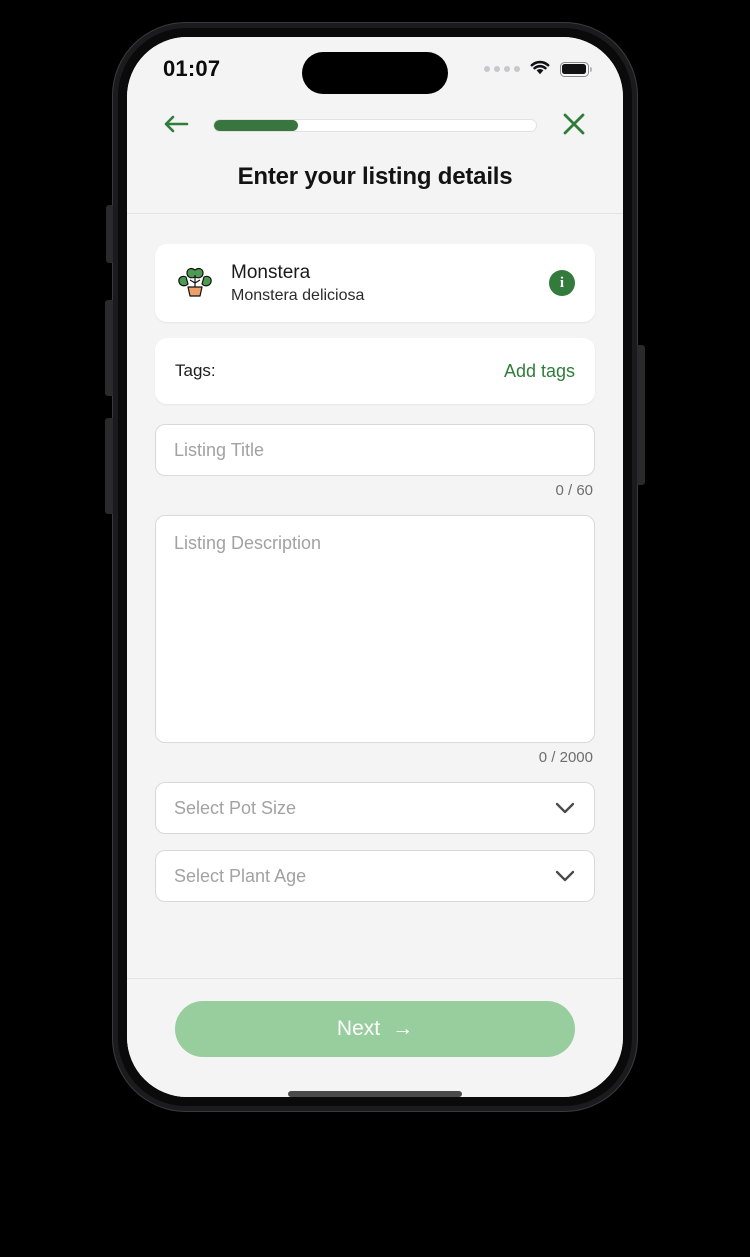 Image resolution: width=750 pixels, height=1257 pixels. Describe the element at coordinates (375, 283) in the screenshot. I see `plant-summary-card: Monstera Monstera deliciosa i` at that location.